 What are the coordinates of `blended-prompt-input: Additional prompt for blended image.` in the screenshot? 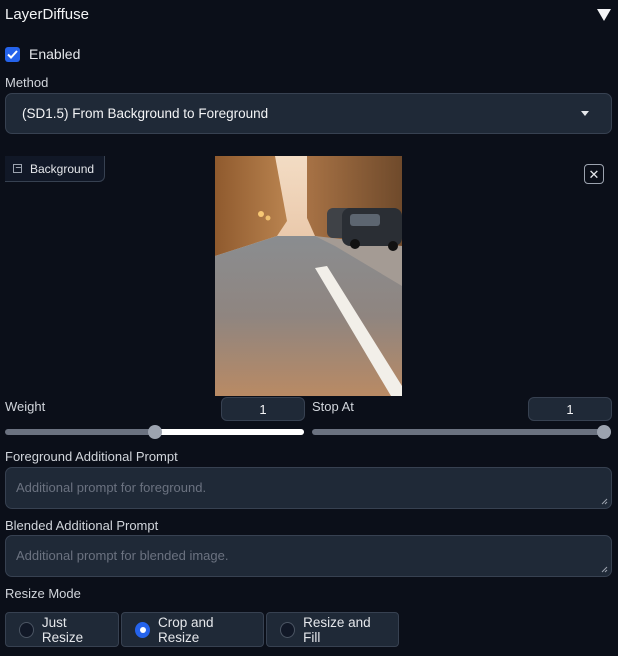 It's located at (308, 556).